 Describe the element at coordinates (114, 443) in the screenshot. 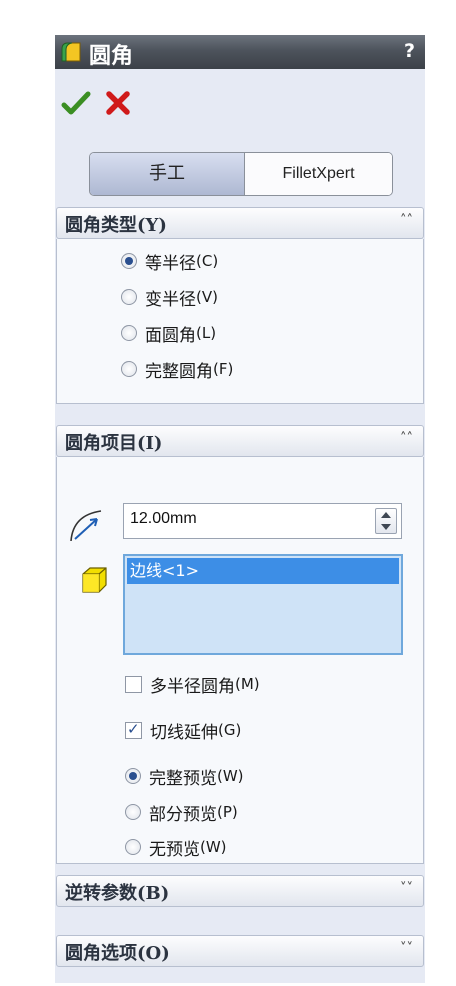

I see `group-title: 圆角项目(I)` at that location.